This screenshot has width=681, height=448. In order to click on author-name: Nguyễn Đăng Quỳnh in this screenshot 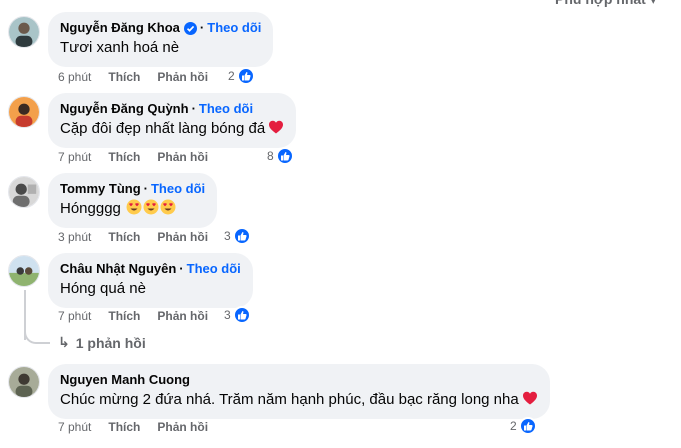, I will do `click(124, 109)`.